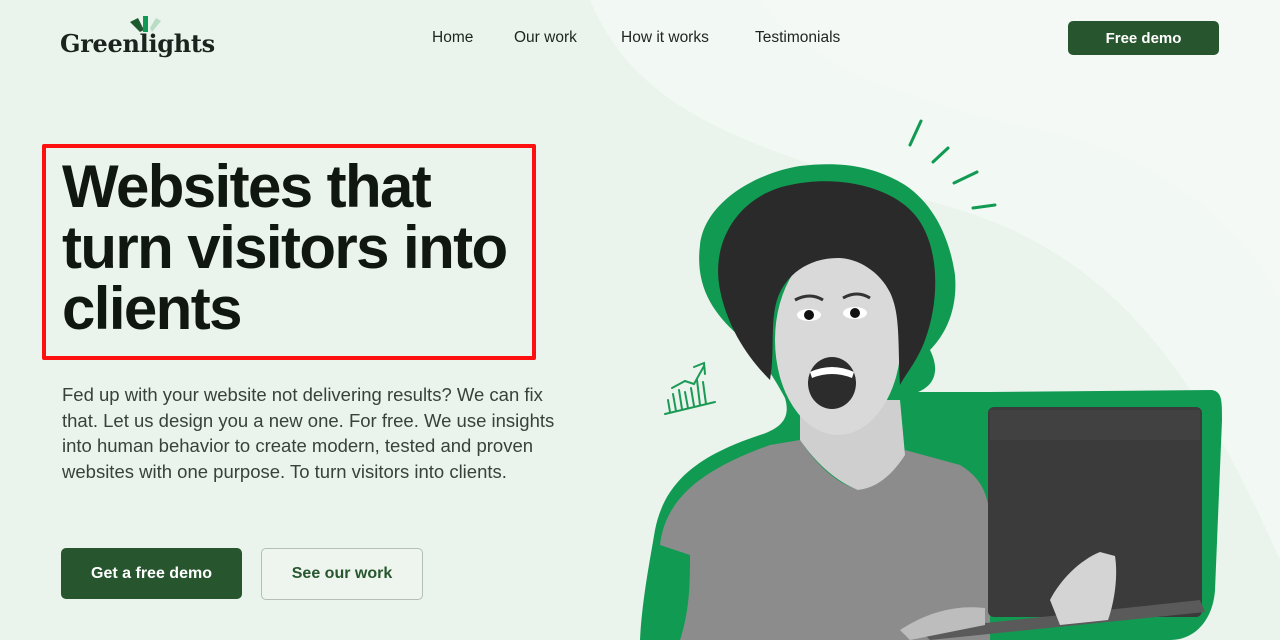 The width and height of the screenshot is (1280, 640). Describe the element at coordinates (1095, 512) in the screenshot. I see `laptop` at that location.